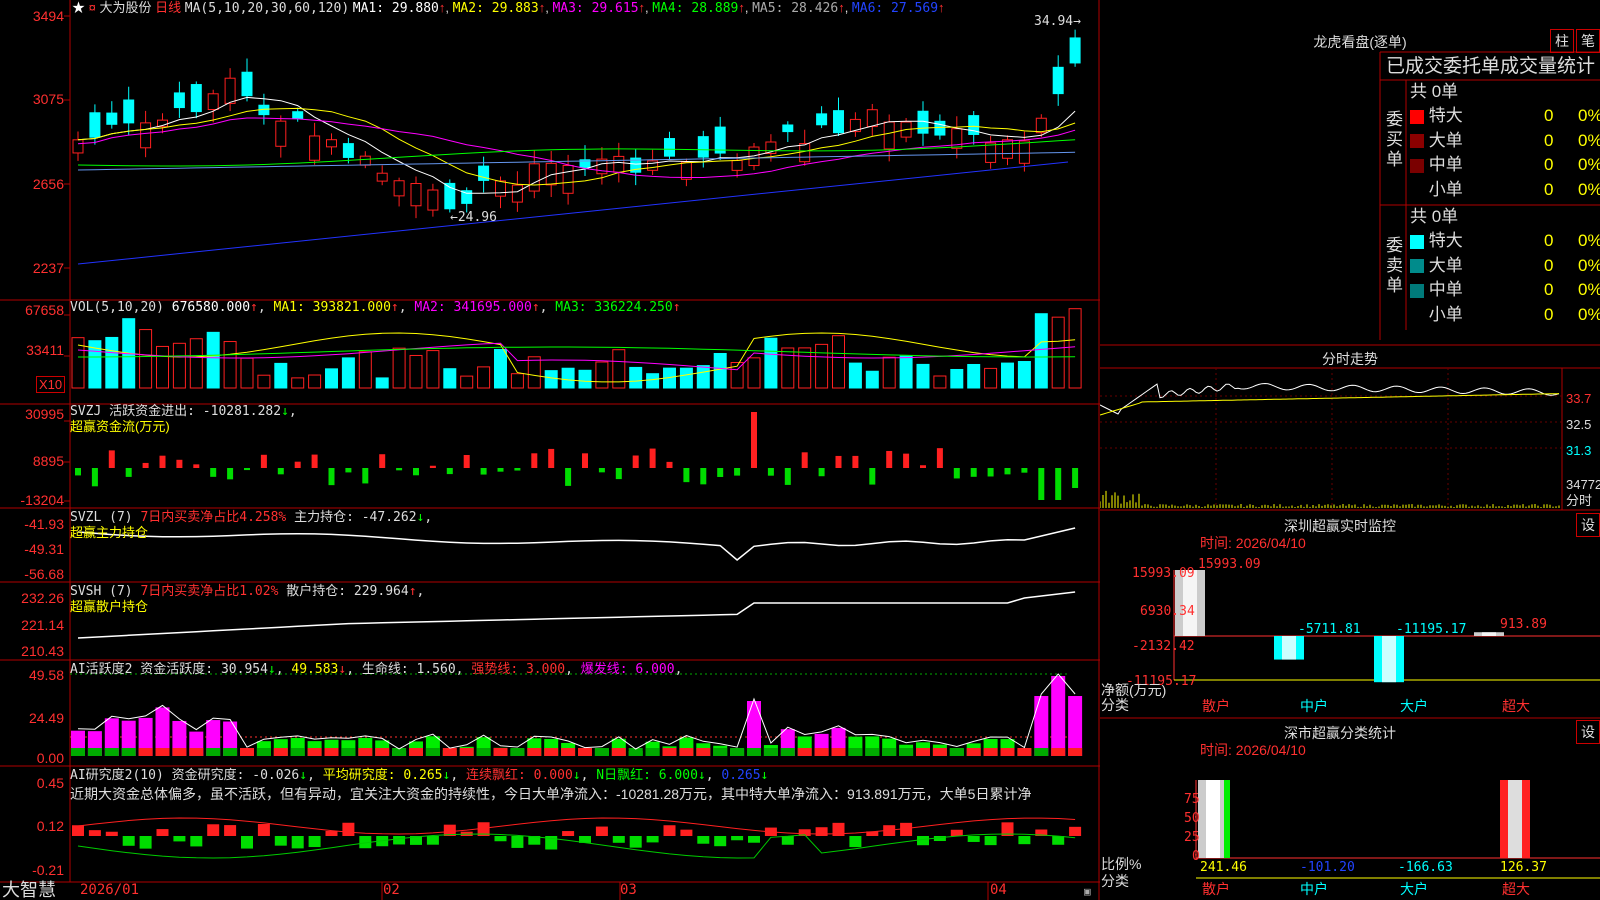  I want to click on x-label-apr: 04, so click(998, 890).